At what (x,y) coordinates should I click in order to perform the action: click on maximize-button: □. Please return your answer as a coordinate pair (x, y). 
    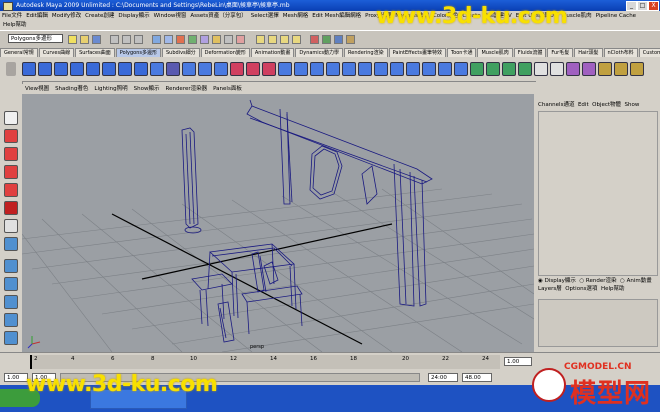
    Looking at the image, I should click on (642, 6).